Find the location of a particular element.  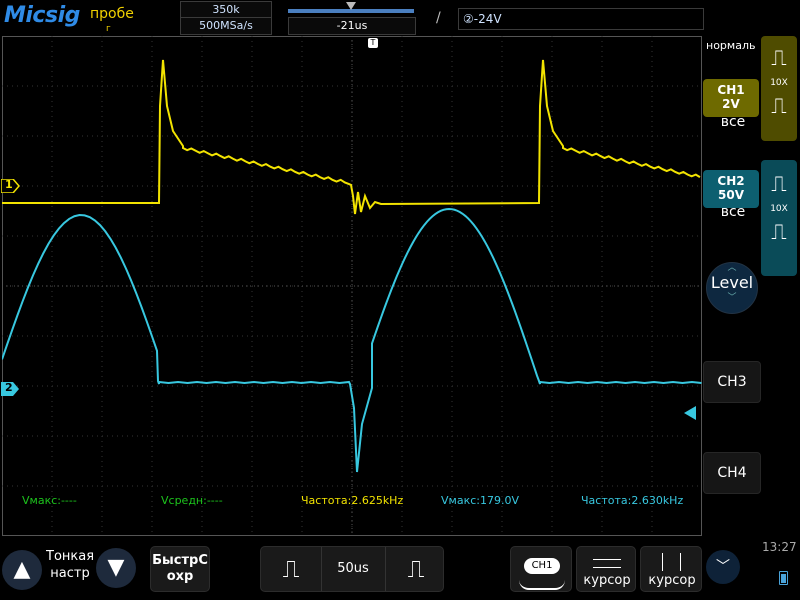

sample-rate: 500MSa/s is located at coordinates (226, 26).